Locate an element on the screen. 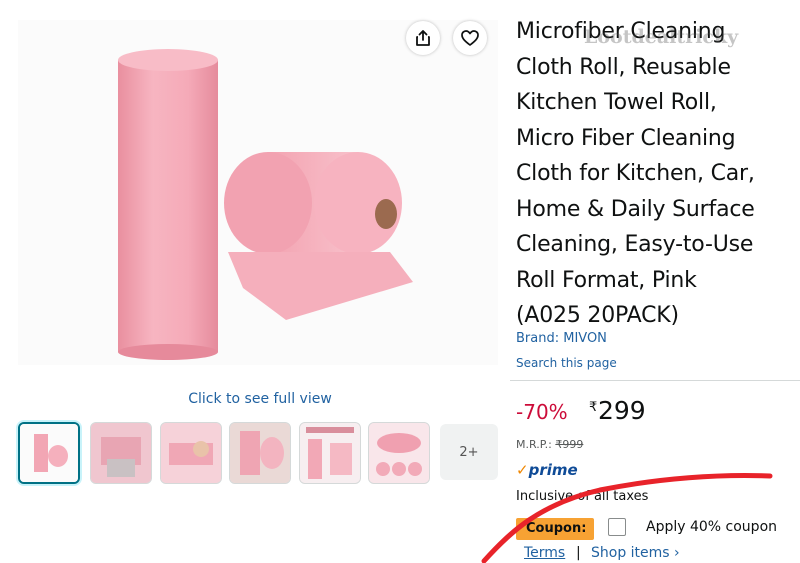 This screenshot has height=563, width=800. share-icon is located at coordinates (423, 38).